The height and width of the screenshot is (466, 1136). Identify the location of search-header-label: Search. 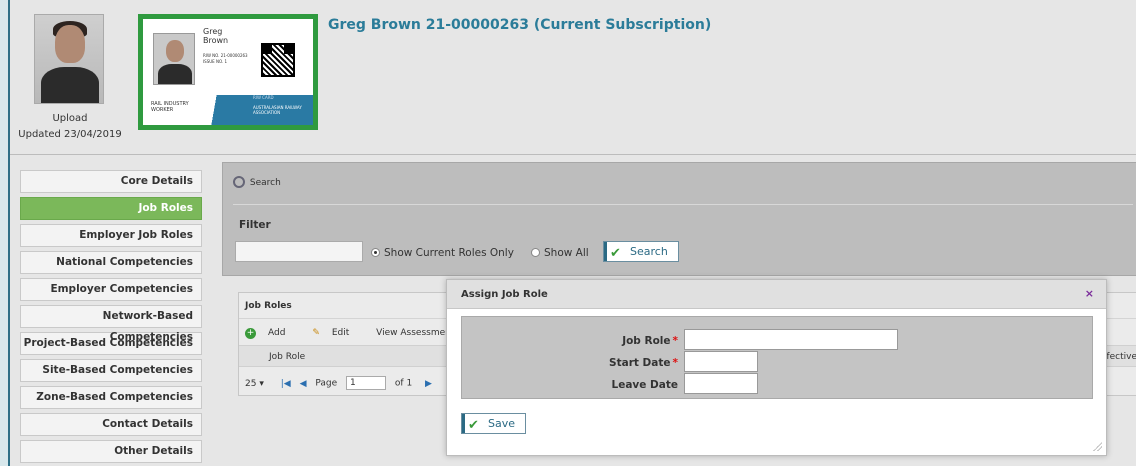
(265, 183).